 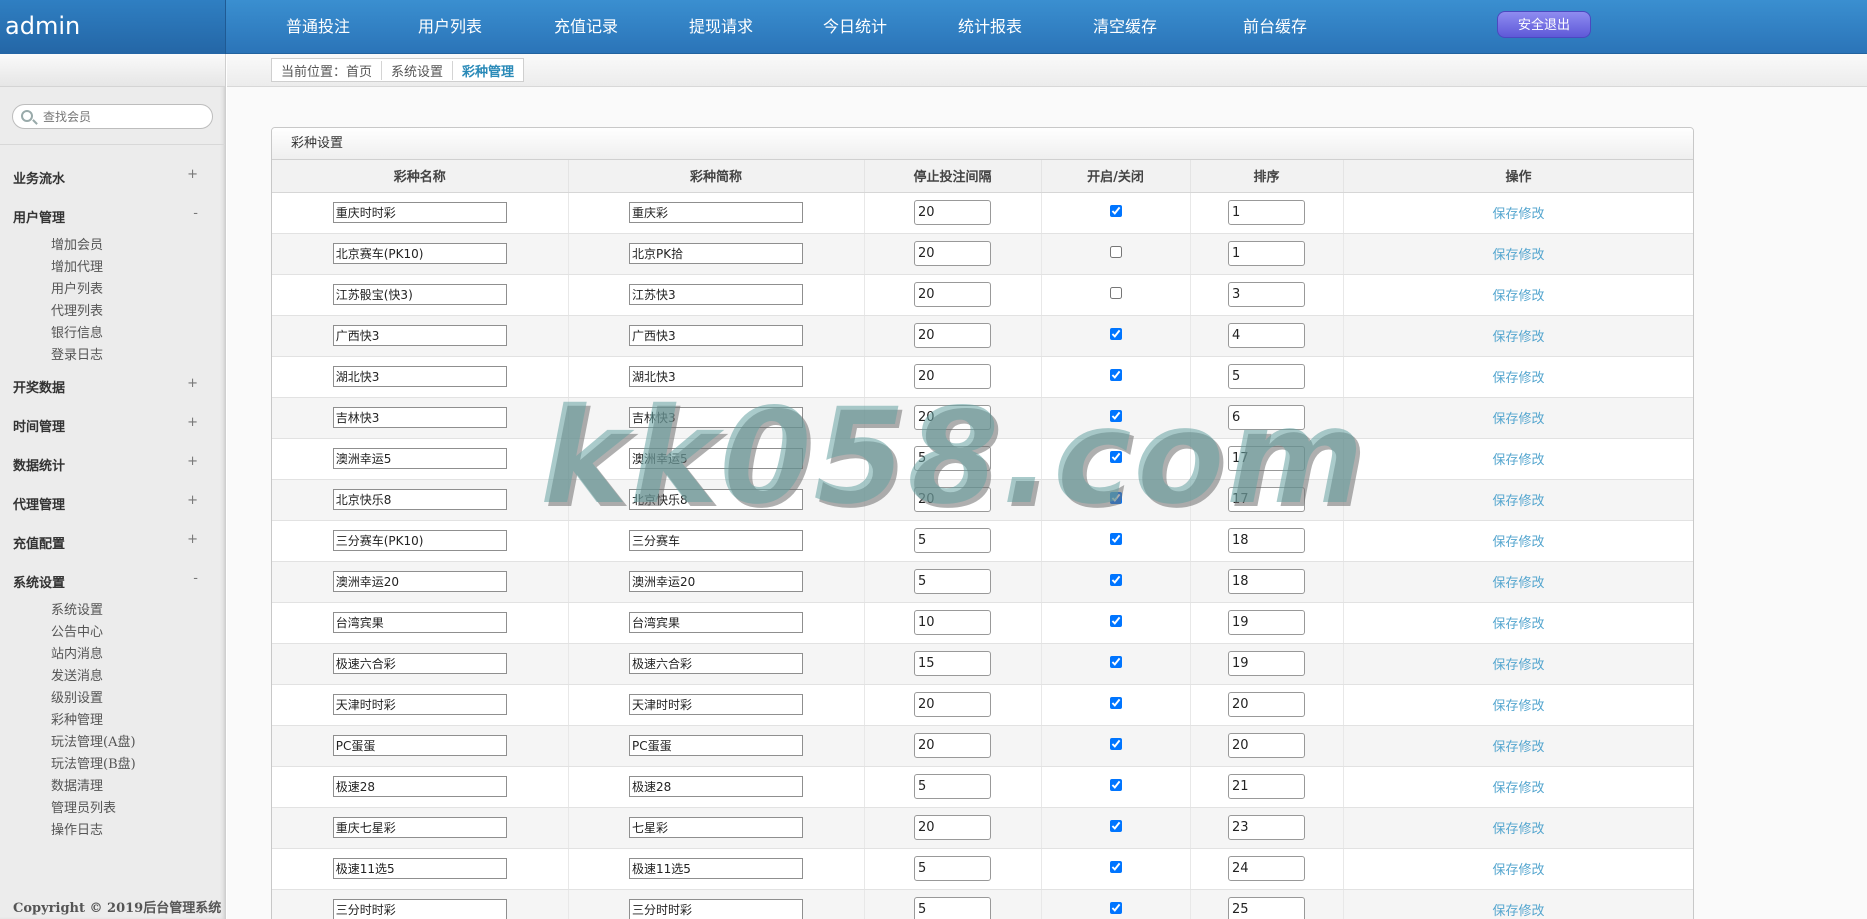 I want to click on sidebar-subitem: 数据清理, so click(x=77, y=784).